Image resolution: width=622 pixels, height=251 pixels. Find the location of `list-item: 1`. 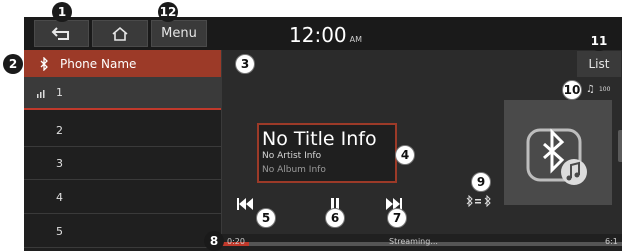

list-item: 1 is located at coordinates (122, 93).